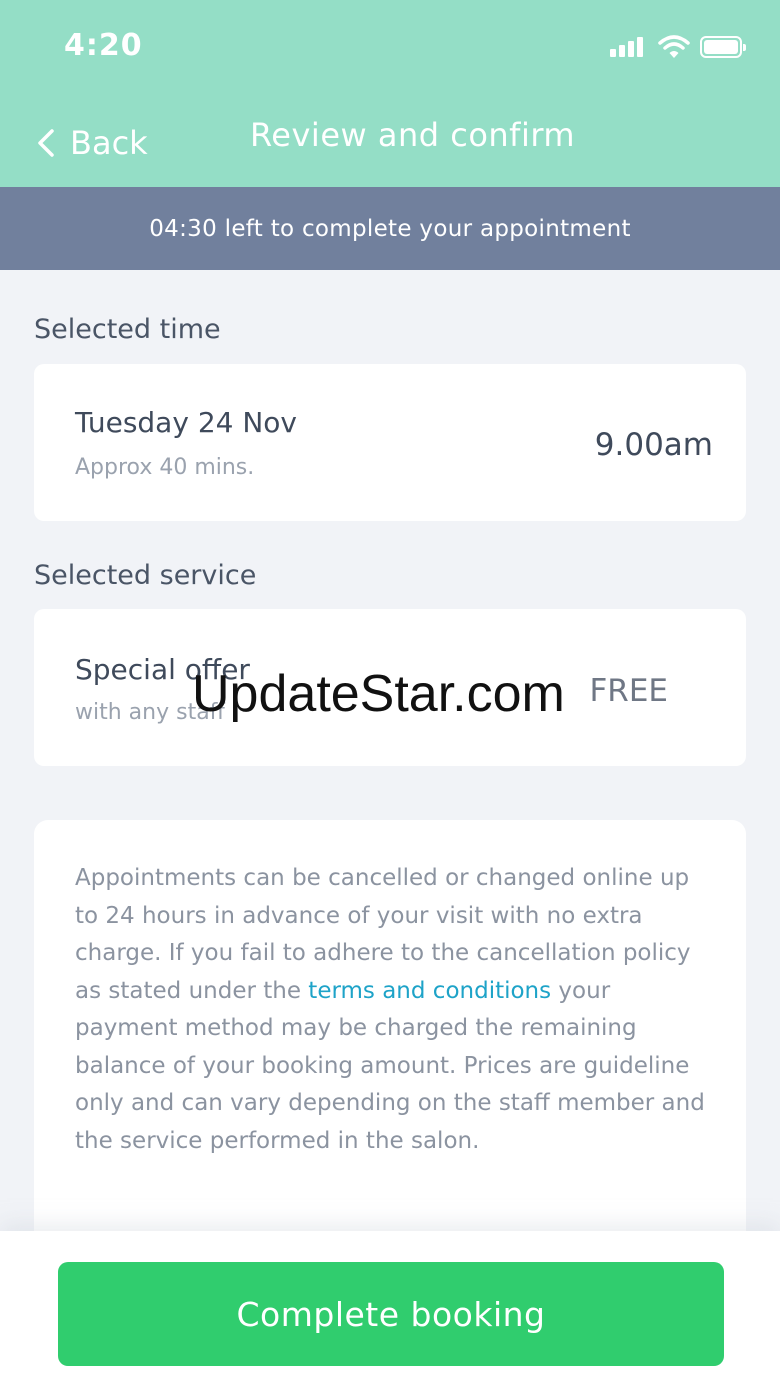 This screenshot has height=1387, width=780. I want to click on countdown-text: 04:30 left to complete your appointment, so click(390, 228).